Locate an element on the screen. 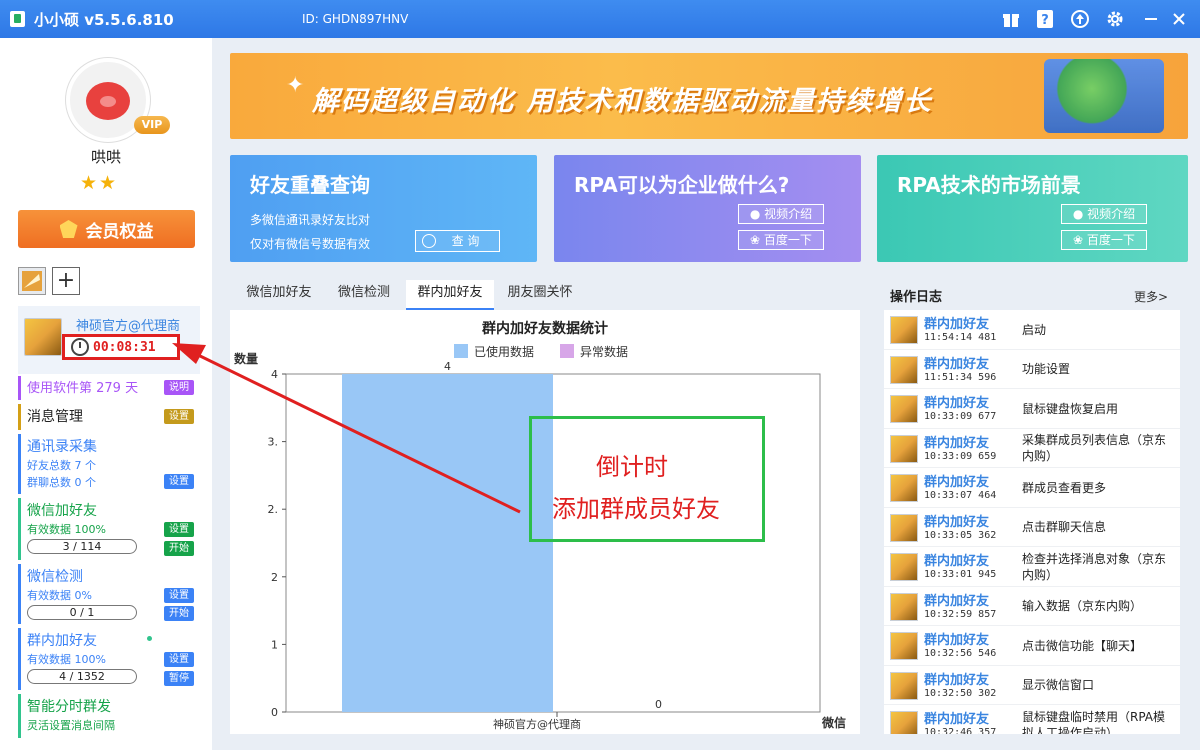 The width and height of the screenshot is (1200, 750). smart-group-send-row: 智能分时群发 灵活设置消息间隔 is located at coordinates (108, 716).